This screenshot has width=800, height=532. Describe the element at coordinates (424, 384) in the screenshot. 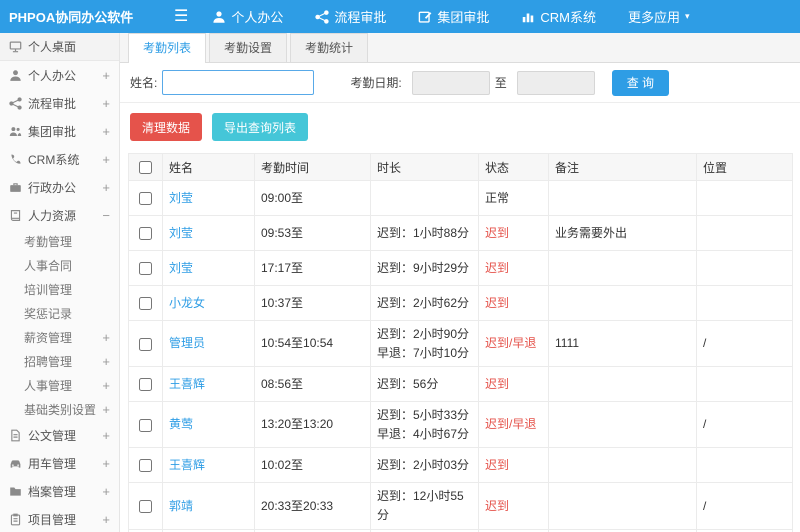

I see `duration-cell: 迟到：56分` at that location.